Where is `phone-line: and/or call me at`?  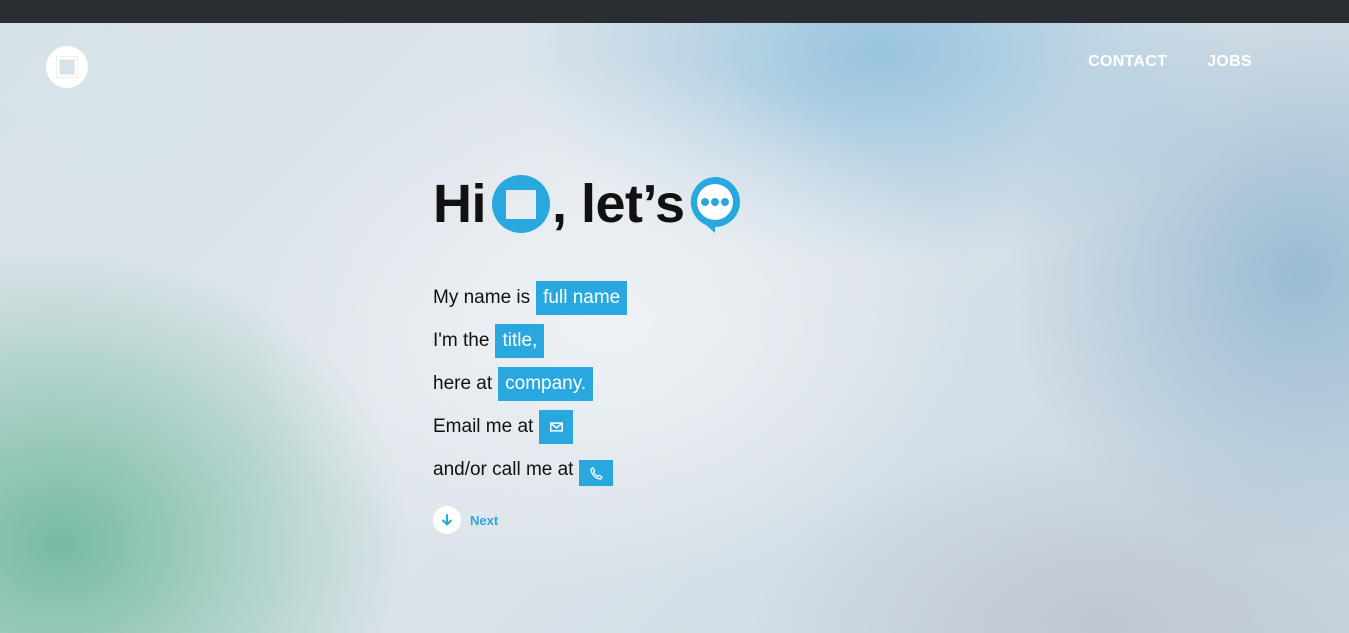
phone-line: and/or call me at is located at coordinates (683, 469).